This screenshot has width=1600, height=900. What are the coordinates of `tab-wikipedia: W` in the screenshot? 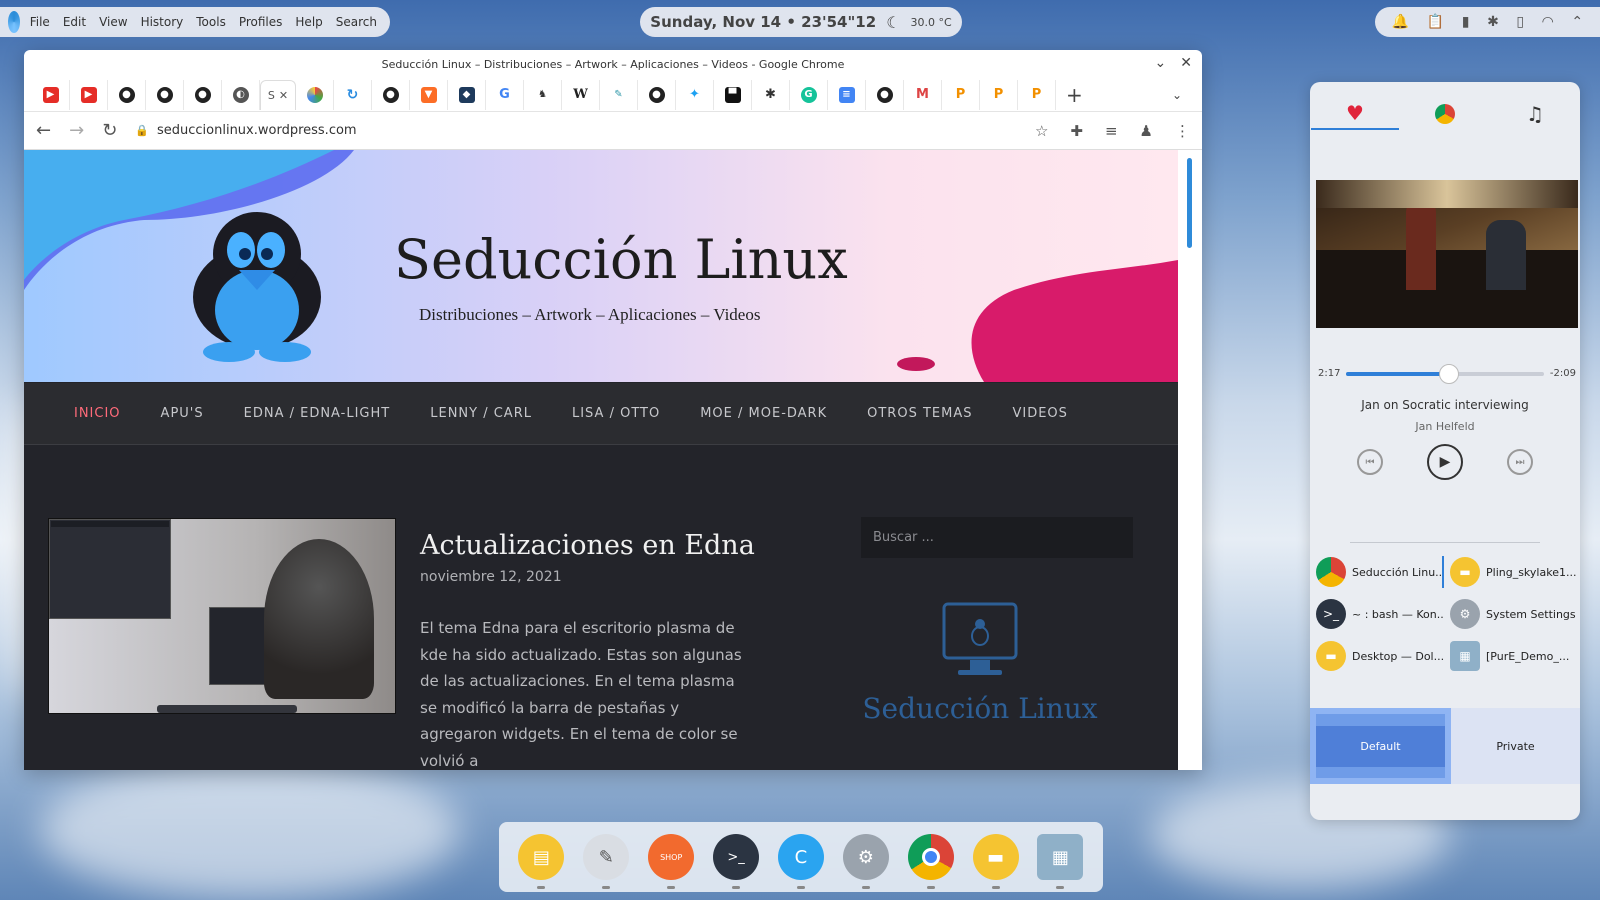 It's located at (581, 94).